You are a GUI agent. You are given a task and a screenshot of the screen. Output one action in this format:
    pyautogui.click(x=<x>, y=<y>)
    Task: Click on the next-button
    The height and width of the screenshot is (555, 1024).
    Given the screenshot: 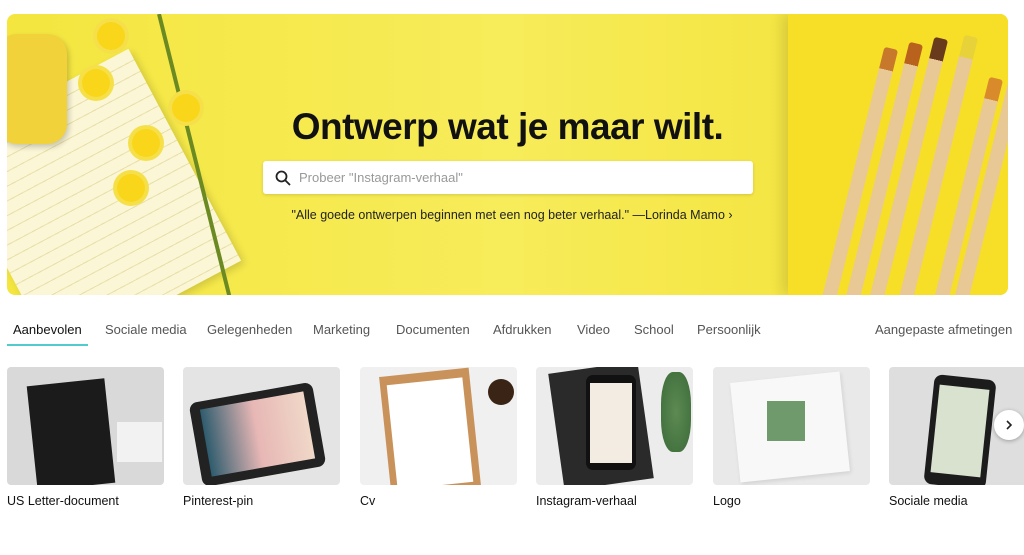 What is the action you would take?
    pyautogui.click(x=1009, y=425)
    